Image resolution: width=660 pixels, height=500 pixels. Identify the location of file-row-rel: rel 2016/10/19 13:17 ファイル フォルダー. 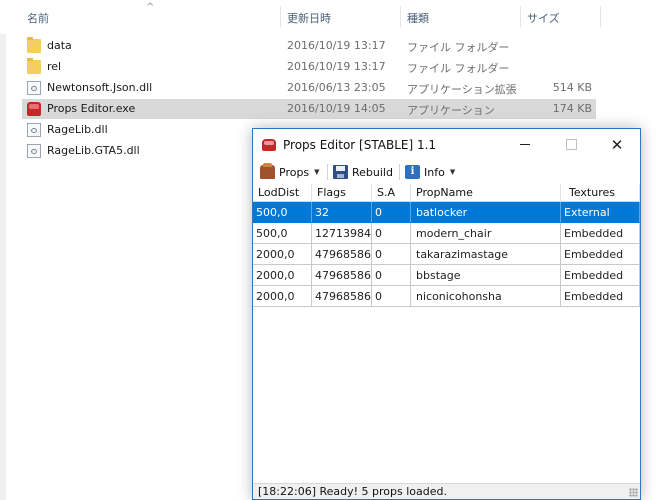
(309, 67).